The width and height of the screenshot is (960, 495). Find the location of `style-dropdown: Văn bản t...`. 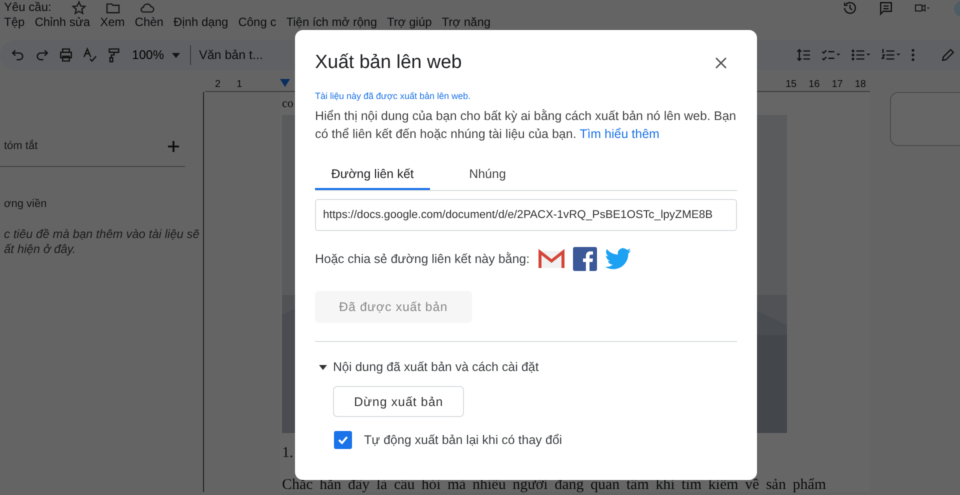

style-dropdown: Văn bản t... is located at coordinates (230, 55).